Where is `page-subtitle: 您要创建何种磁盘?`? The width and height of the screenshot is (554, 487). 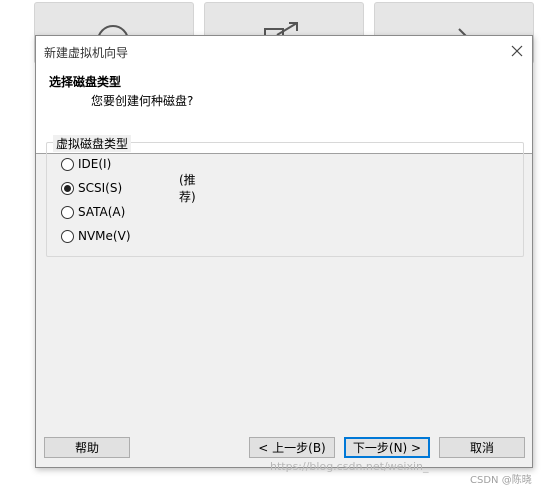 page-subtitle: 您要创建何种磁盘? is located at coordinates (142, 101).